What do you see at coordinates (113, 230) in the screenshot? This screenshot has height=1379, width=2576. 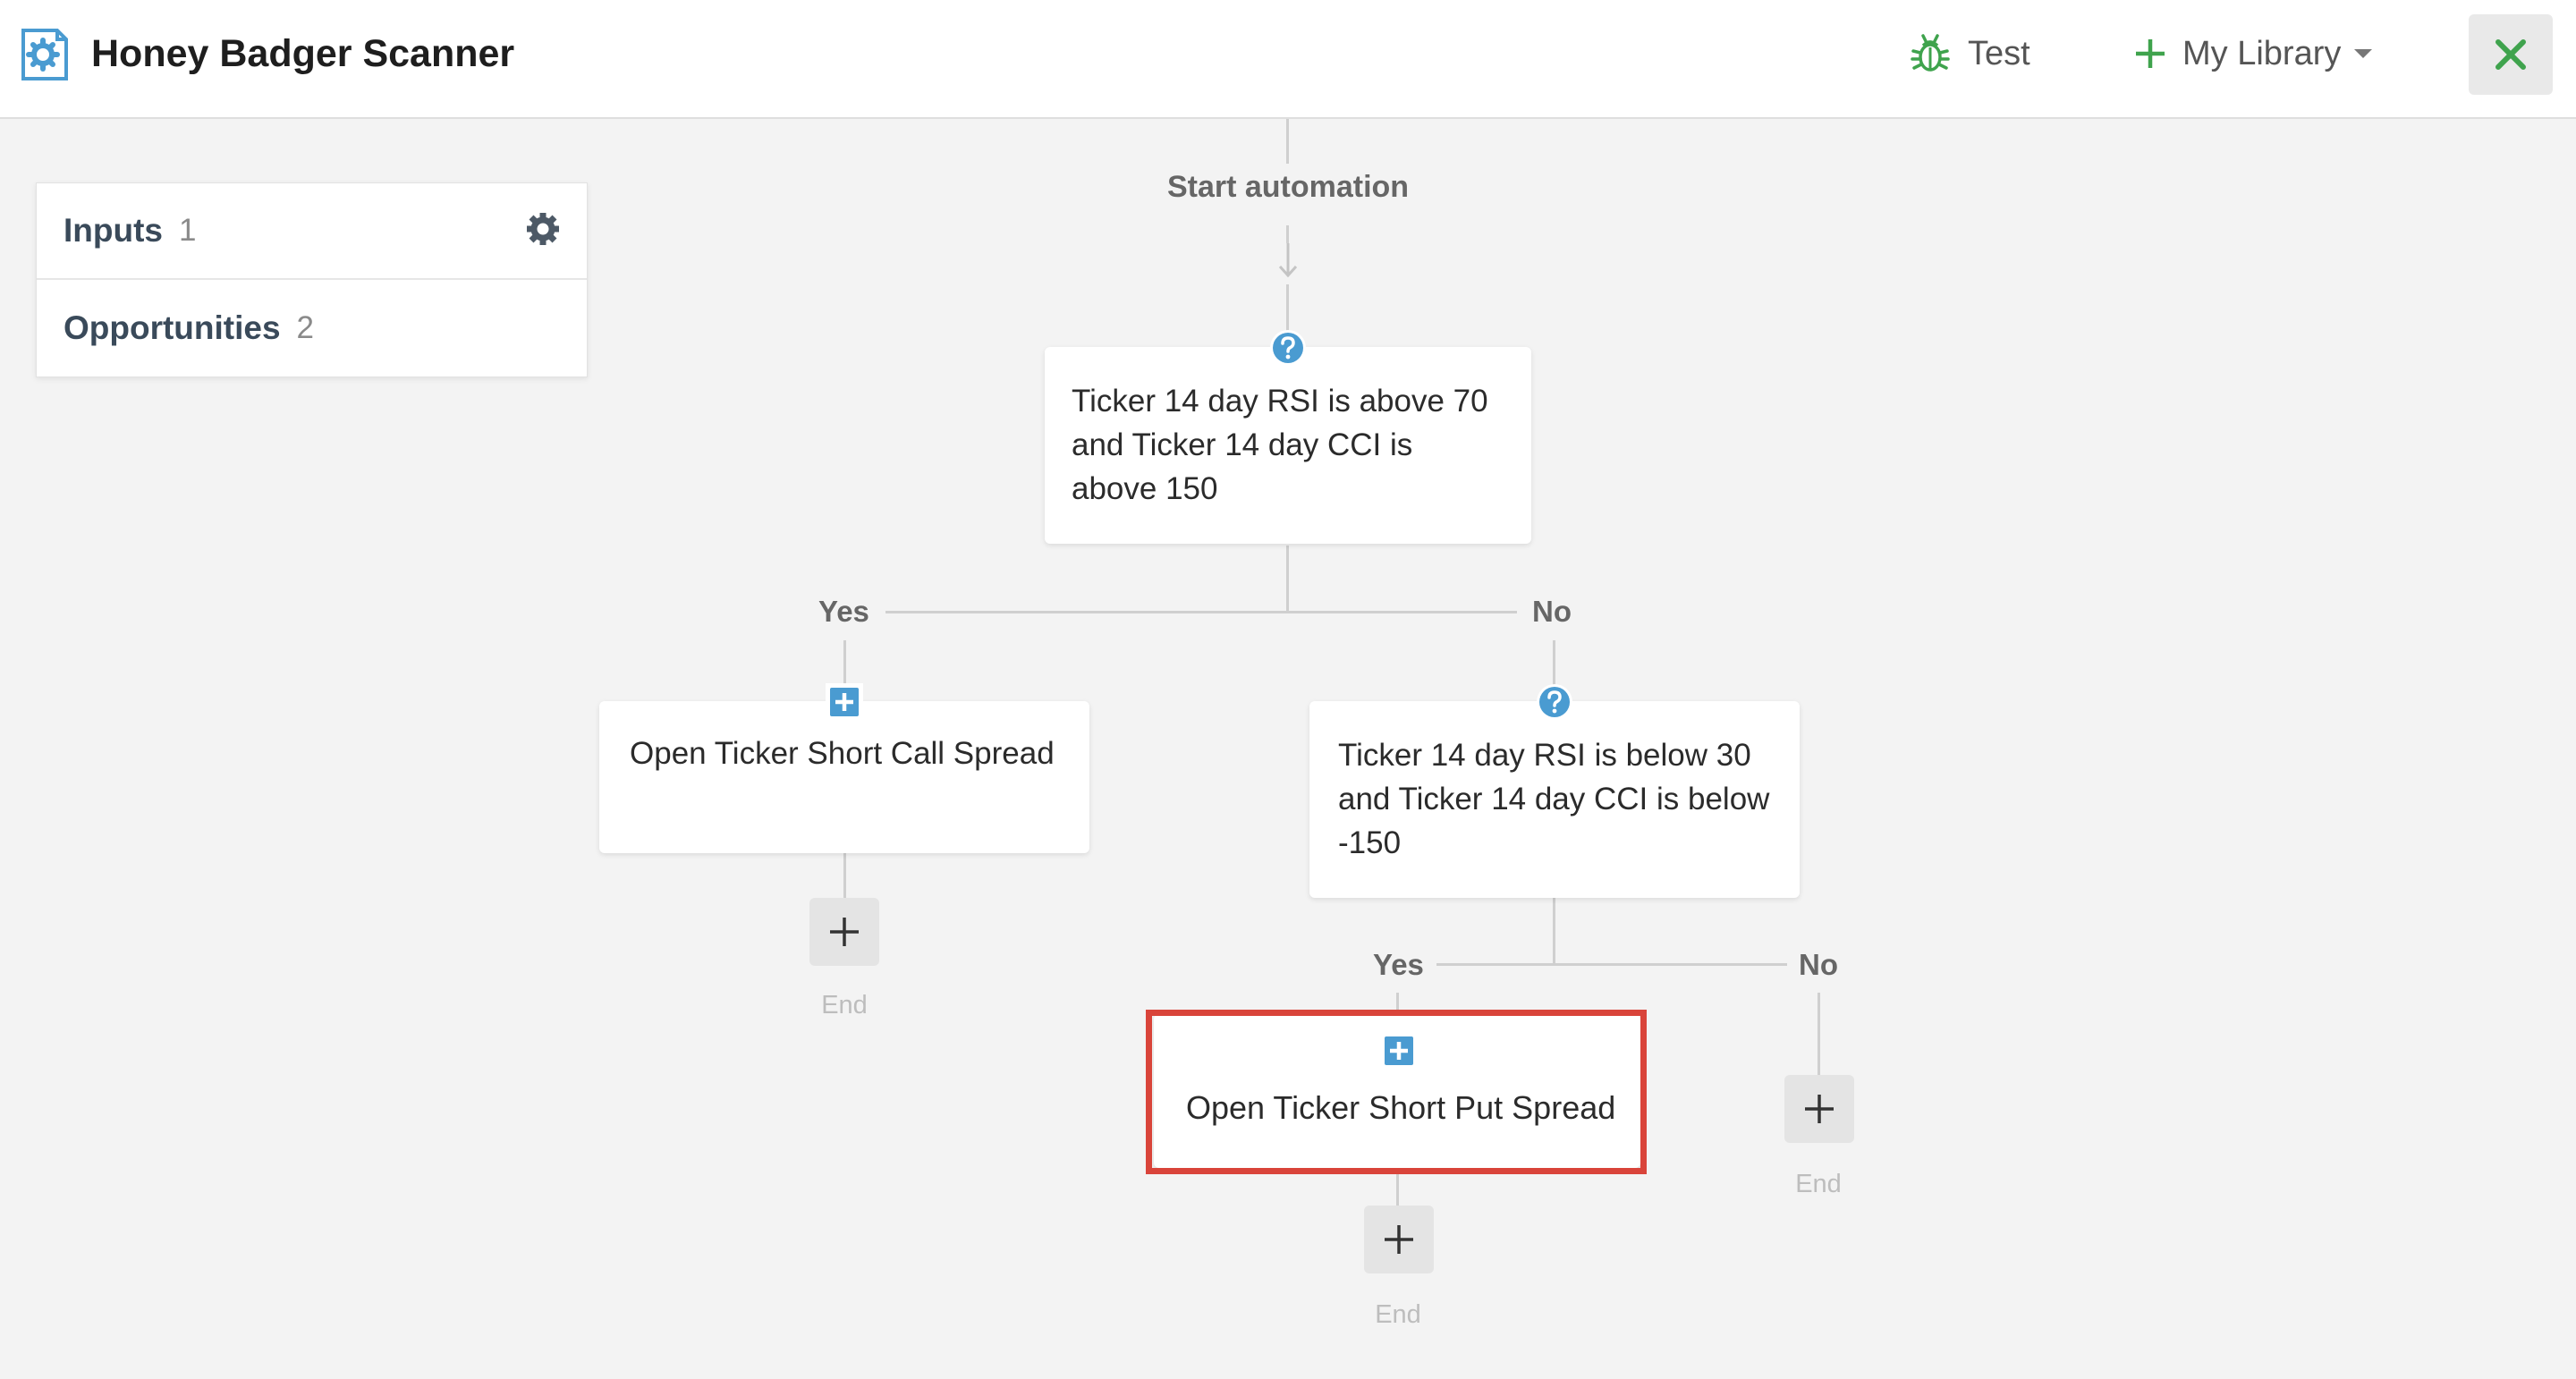 I see `inputs-label: Inputs` at bounding box center [113, 230].